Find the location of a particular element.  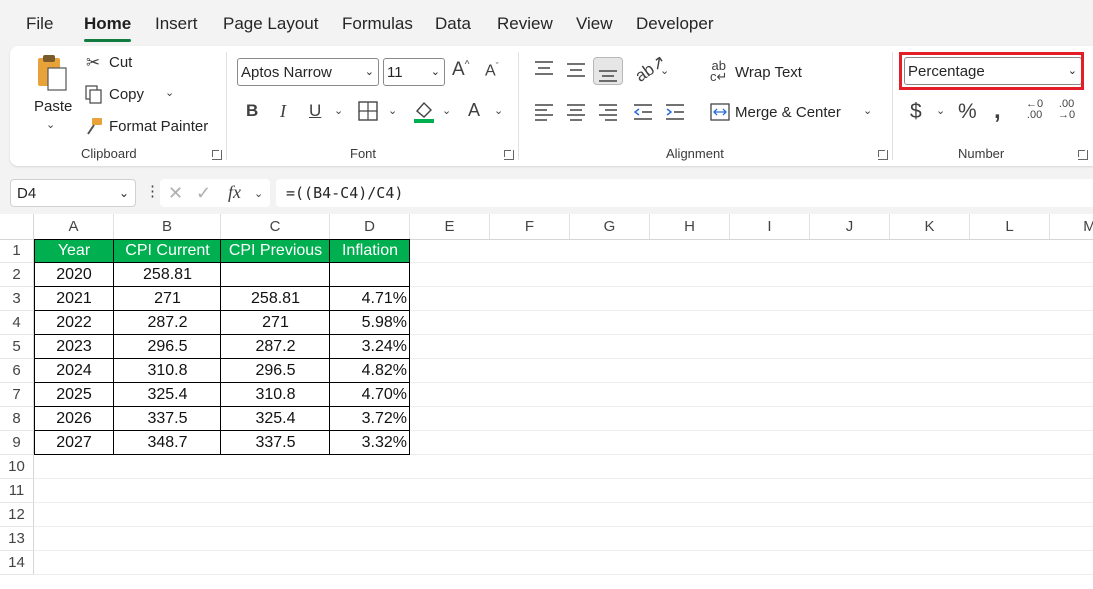

table-cell: 325.4 is located at coordinates (275, 419).